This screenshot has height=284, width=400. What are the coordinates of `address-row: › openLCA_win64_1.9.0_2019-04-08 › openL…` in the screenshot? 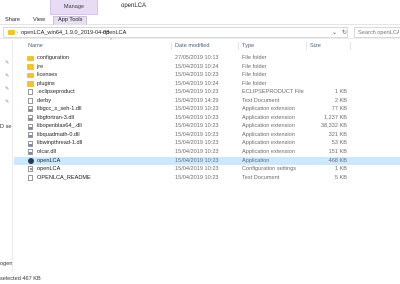 It's located at (200, 32).